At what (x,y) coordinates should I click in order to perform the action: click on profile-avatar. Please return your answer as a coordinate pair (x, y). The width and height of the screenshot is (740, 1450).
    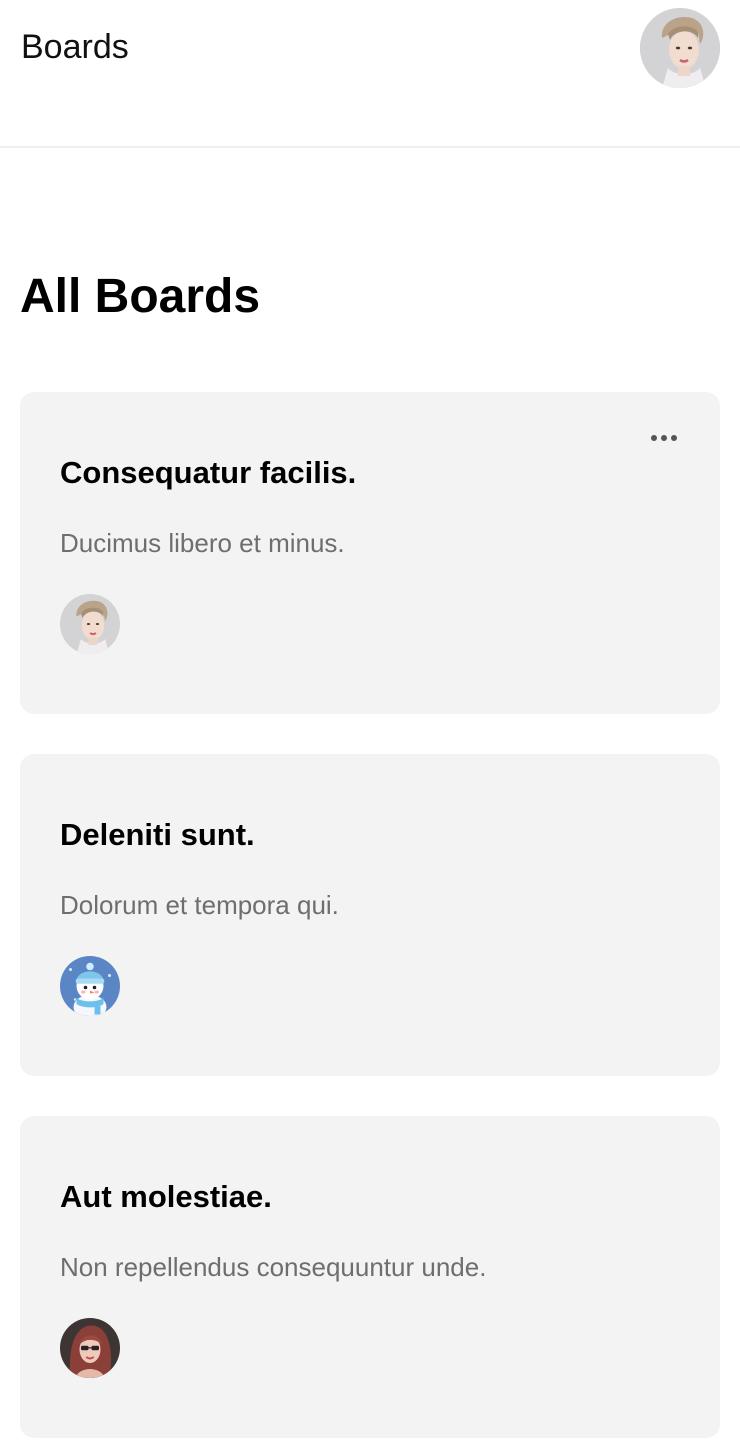
    Looking at the image, I should click on (680, 48).